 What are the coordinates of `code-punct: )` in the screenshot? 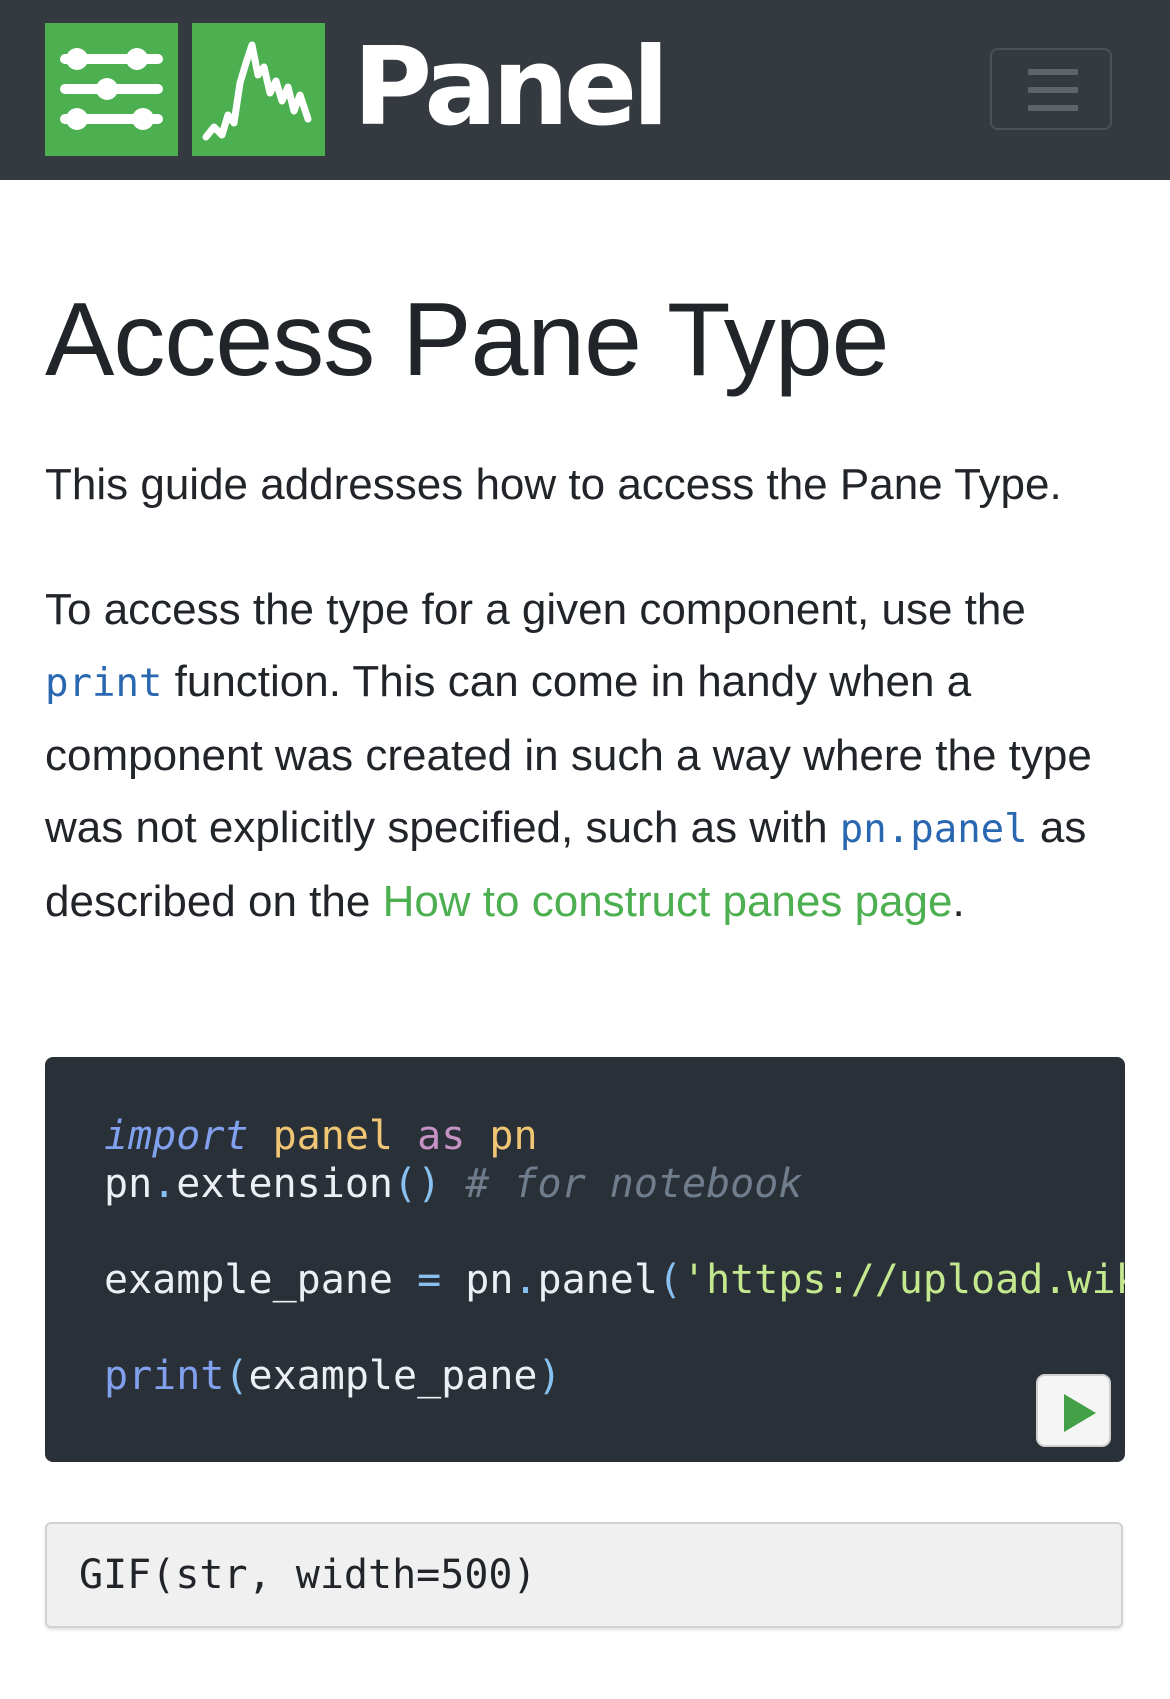 It's located at (549, 1376).